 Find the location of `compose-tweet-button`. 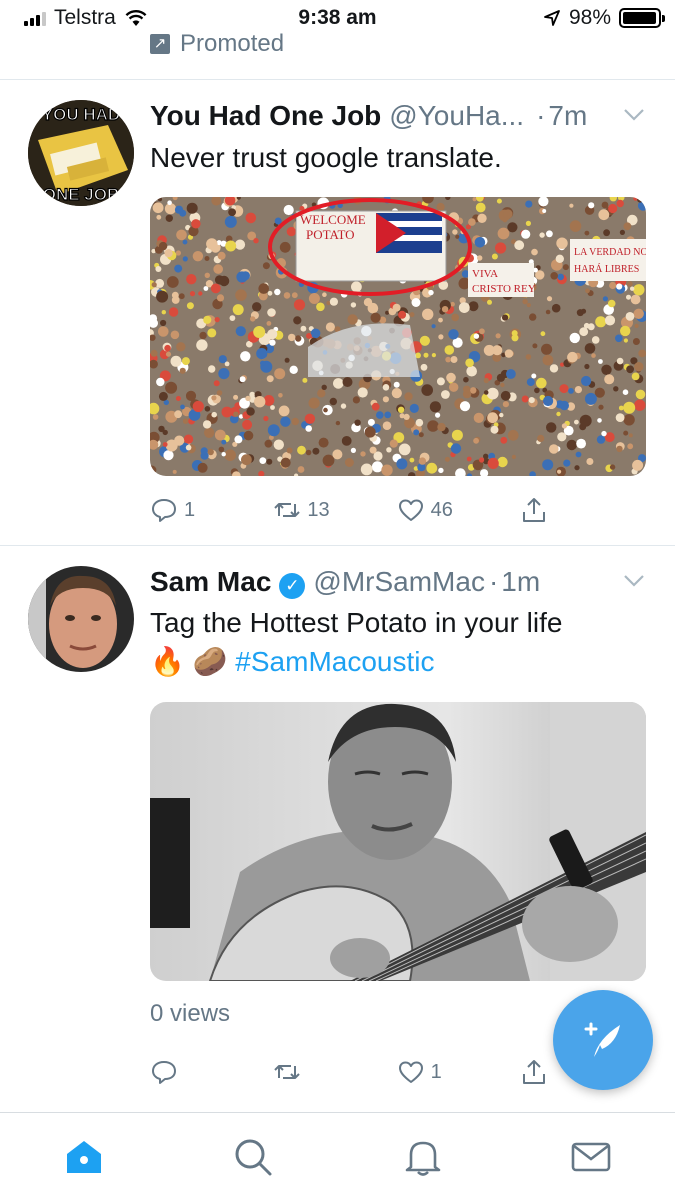

compose-tweet-button is located at coordinates (603, 1040).